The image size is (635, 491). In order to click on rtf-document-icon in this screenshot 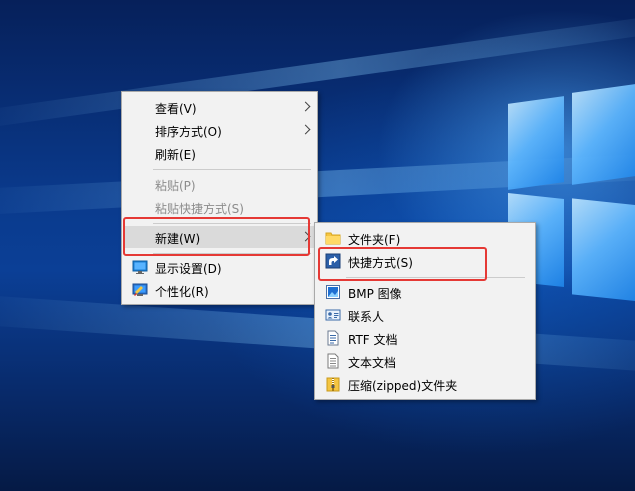, I will do `click(333, 338)`.